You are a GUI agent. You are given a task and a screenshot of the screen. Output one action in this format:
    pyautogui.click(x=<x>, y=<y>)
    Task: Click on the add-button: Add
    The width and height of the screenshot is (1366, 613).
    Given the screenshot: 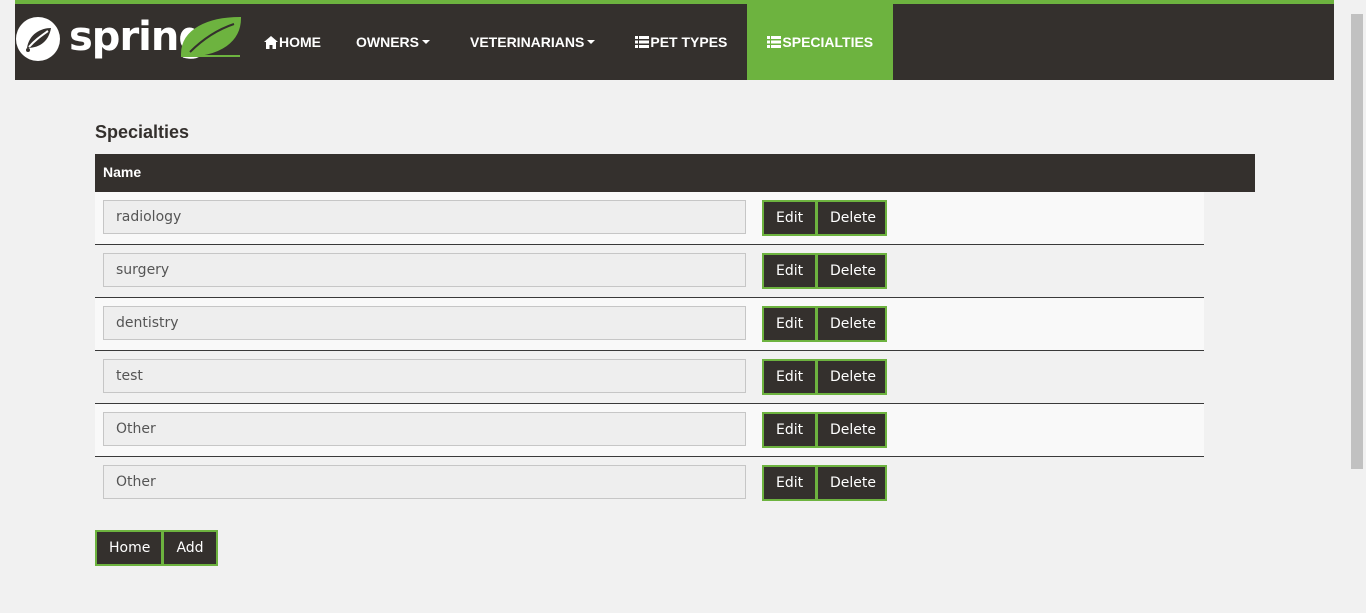 What is the action you would take?
    pyautogui.click(x=190, y=548)
    